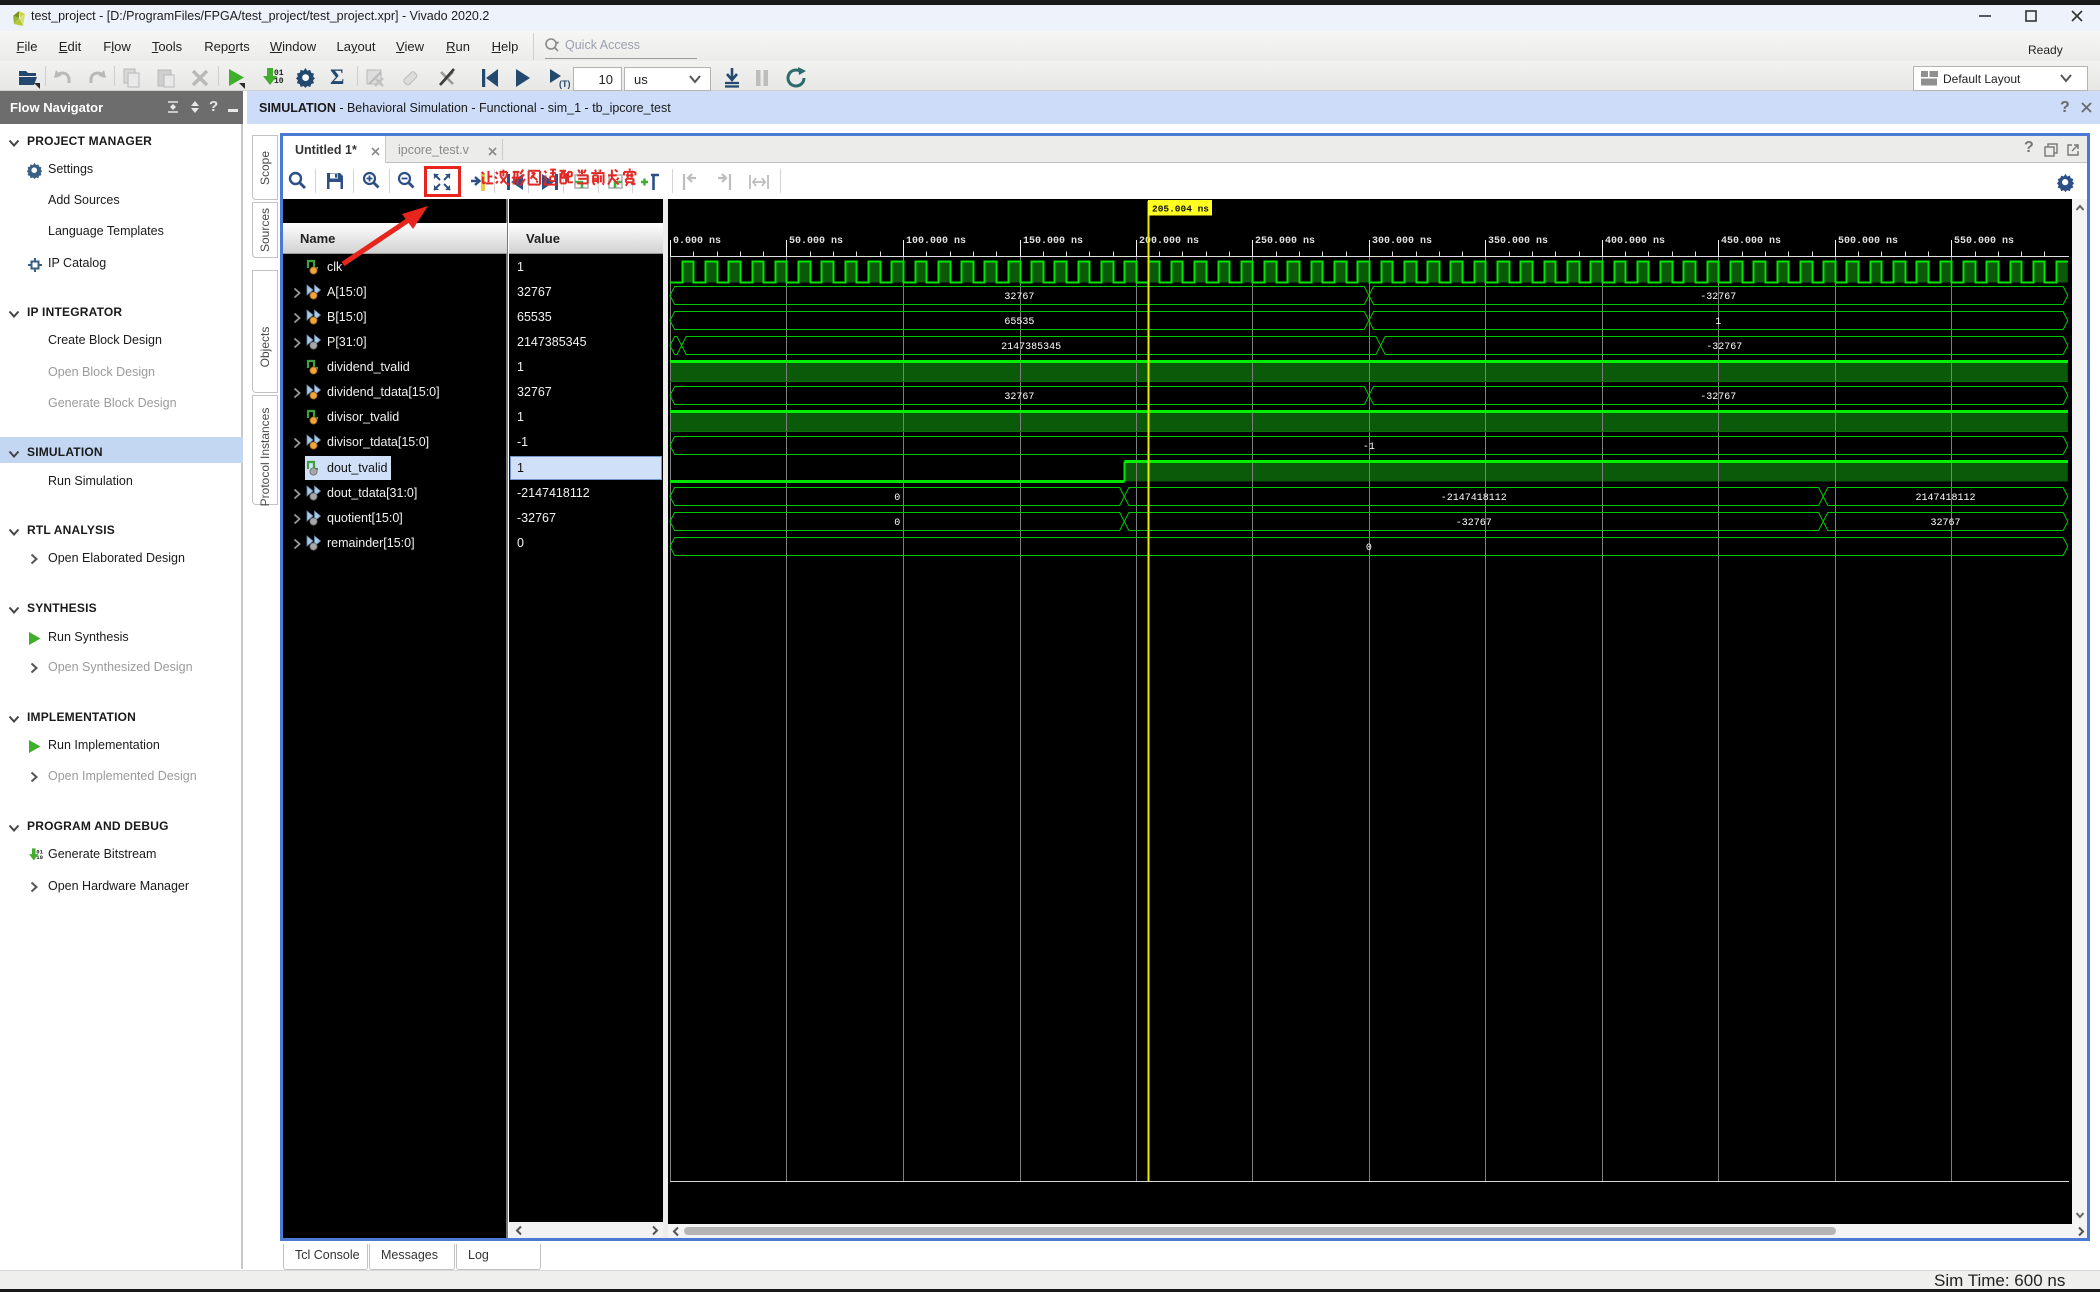  I want to click on svg-text: 300.000 ns, so click(1402, 241).